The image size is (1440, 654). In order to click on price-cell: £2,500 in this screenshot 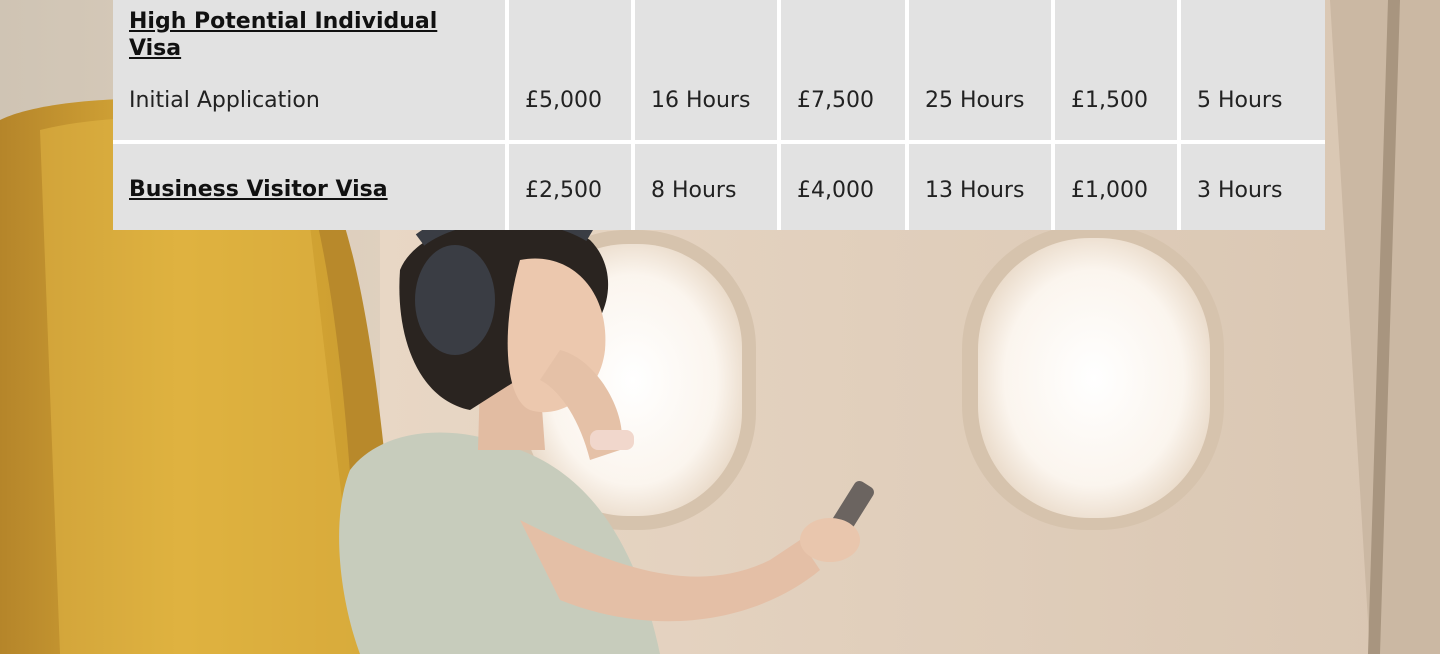, I will do `click(572, 187)`.